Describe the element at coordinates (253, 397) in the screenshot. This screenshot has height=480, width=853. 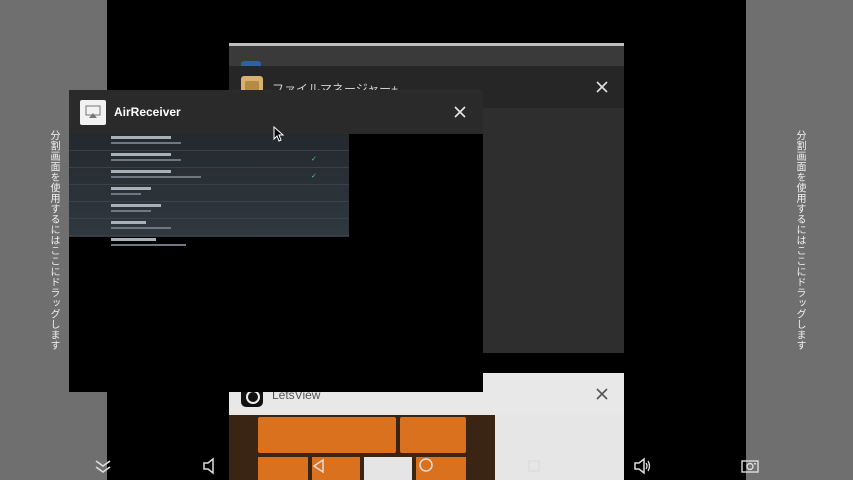
I see `letsview-logo-ring` at that location.